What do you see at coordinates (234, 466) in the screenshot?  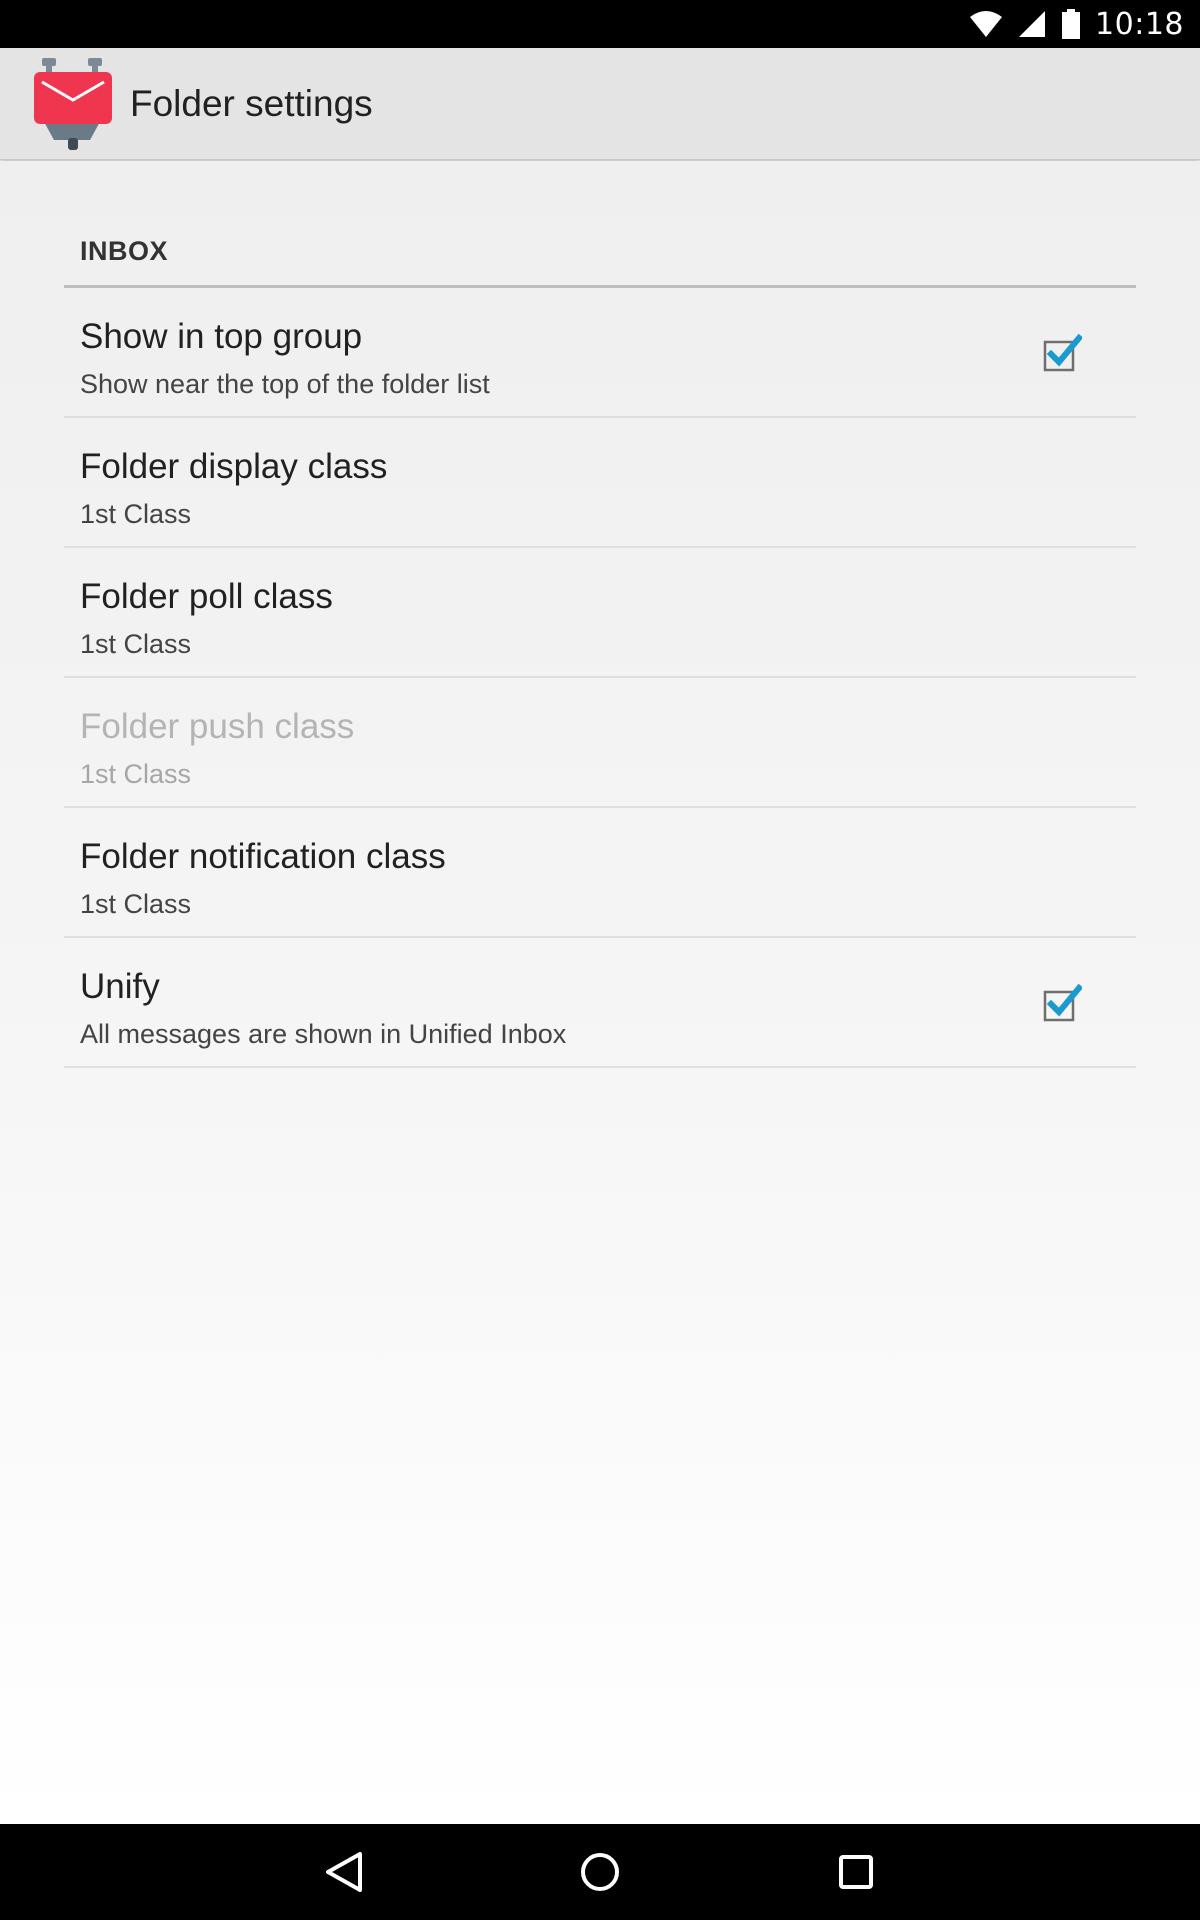 I see `pref-title: Folder display class` at bounding box center [234, 466].